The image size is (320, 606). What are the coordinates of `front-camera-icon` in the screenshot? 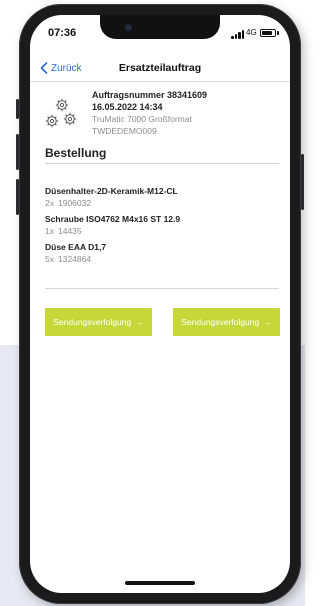 It's located at (128, 27).